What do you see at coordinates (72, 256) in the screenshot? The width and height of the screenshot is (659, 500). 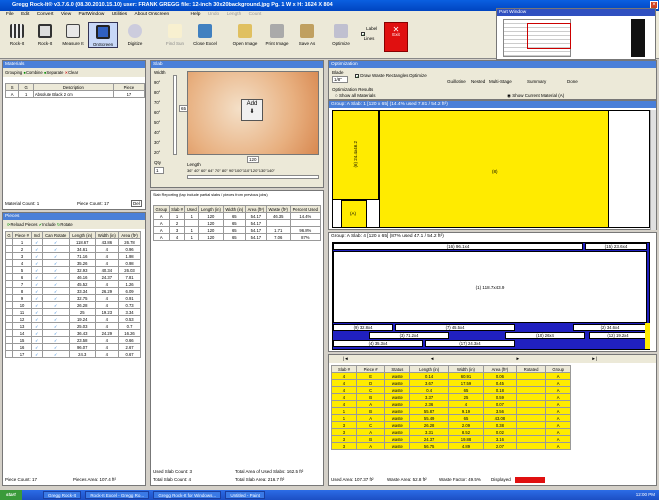 I see `piece-row: 3 ✓ ✓ 71.16 4 1.98` at bounding box center [72, 256].